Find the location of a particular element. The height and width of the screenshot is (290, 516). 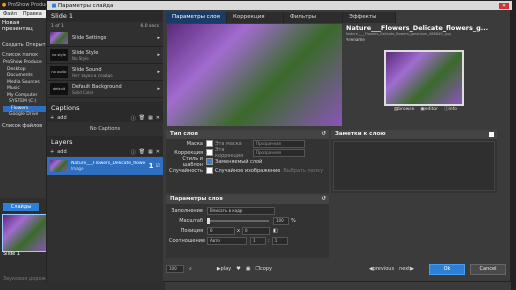

next-button: next ▶ is located at coordinates (406, 269).